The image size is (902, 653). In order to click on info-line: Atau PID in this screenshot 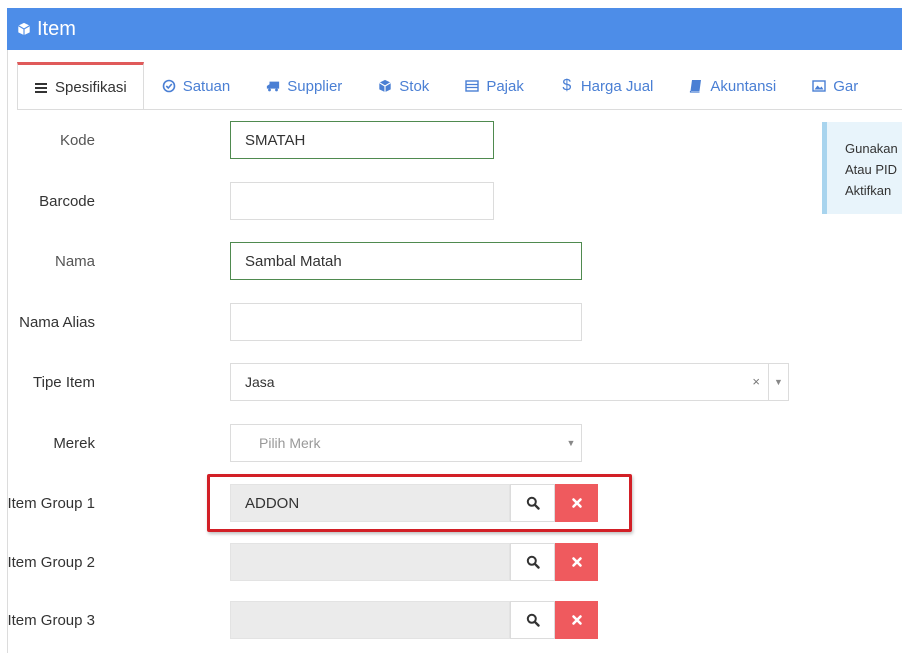, I will do `click(871, 169)`.